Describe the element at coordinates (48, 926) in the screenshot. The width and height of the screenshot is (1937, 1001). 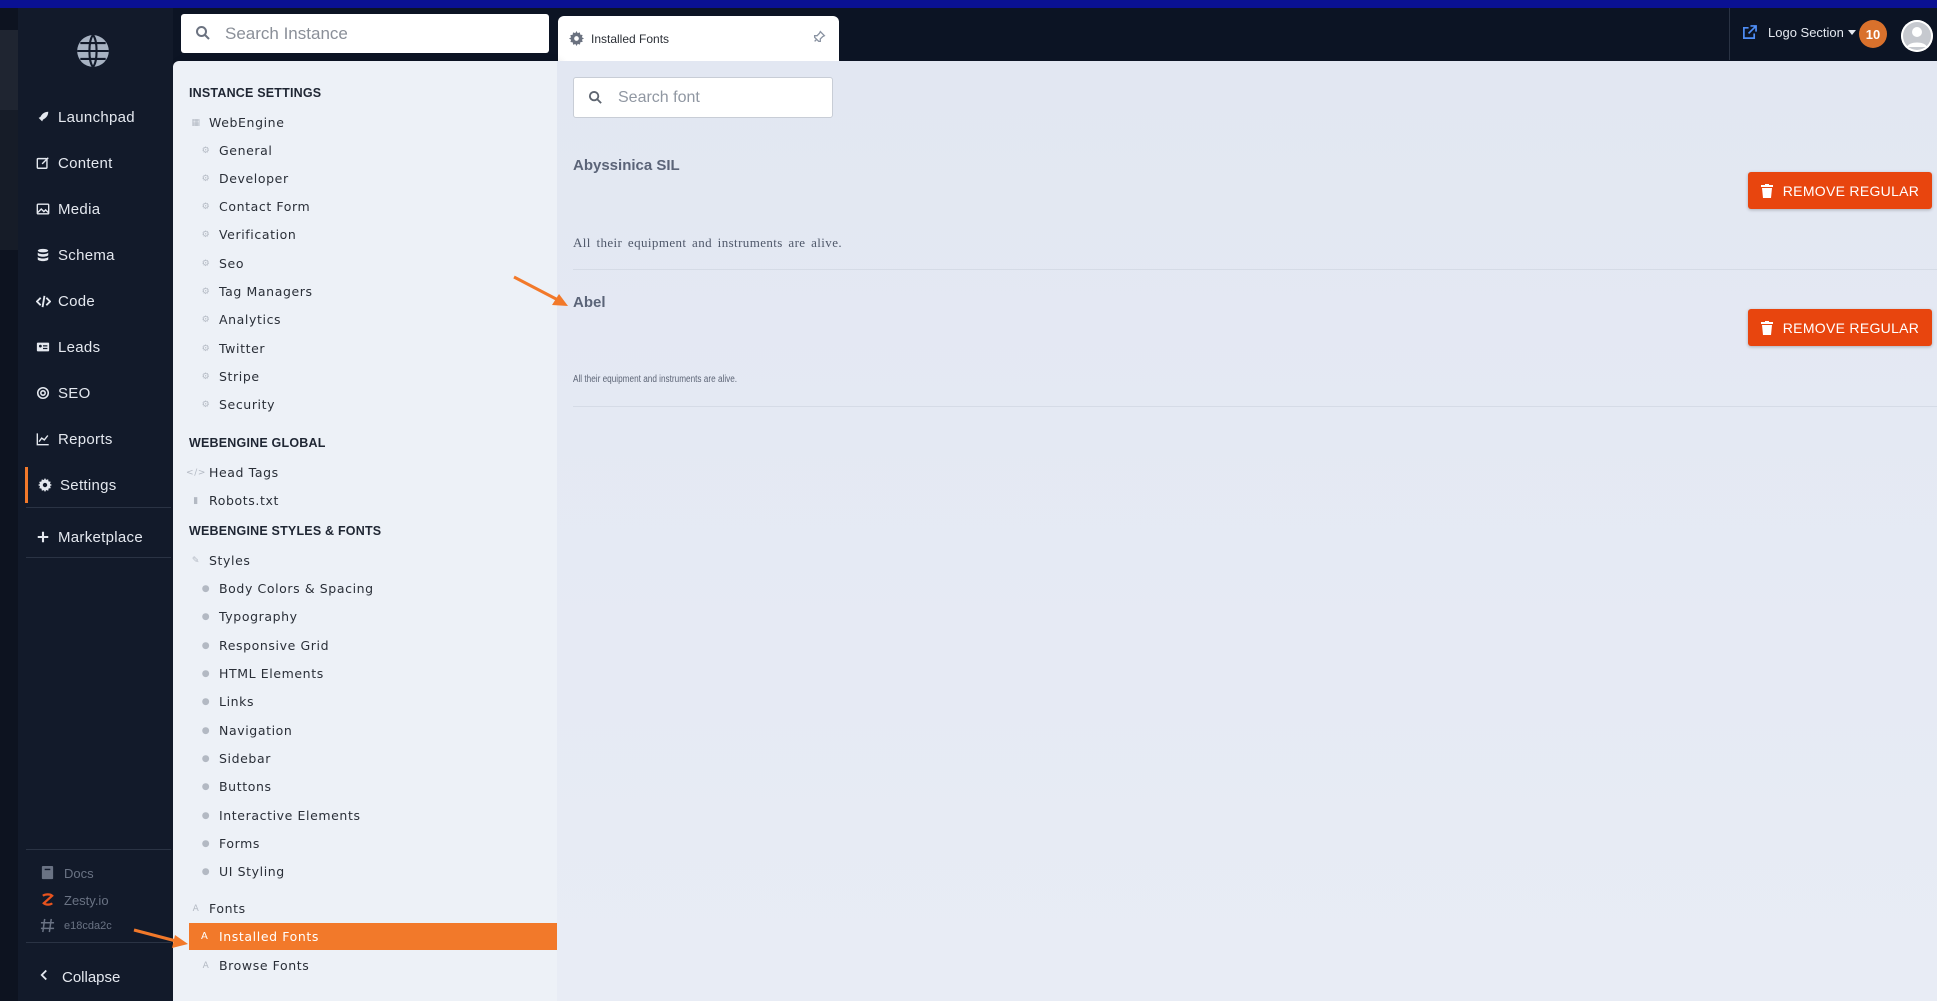
I see `hash-icon` at that location.